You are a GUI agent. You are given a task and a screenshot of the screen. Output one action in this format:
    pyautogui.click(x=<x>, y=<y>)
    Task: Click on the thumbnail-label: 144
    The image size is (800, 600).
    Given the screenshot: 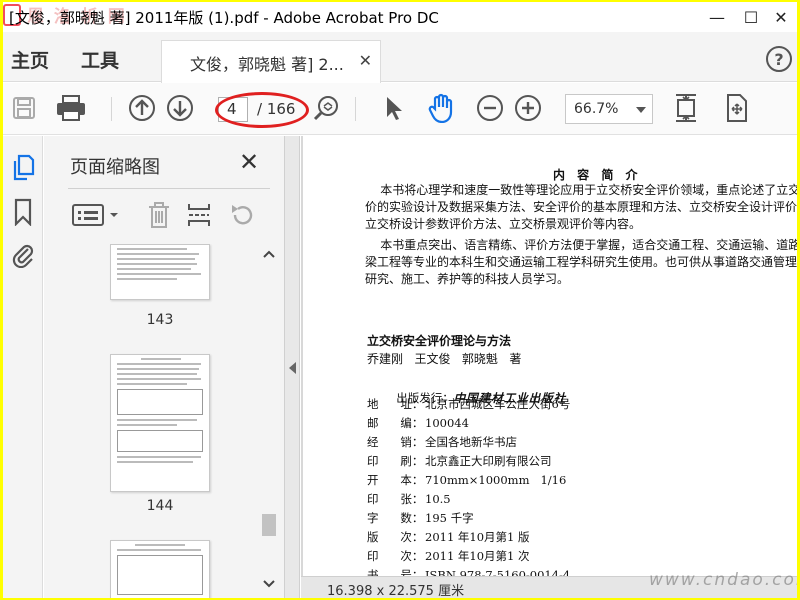 What is the action you would take?
    pyautogui.click(x=160, y=506)
    